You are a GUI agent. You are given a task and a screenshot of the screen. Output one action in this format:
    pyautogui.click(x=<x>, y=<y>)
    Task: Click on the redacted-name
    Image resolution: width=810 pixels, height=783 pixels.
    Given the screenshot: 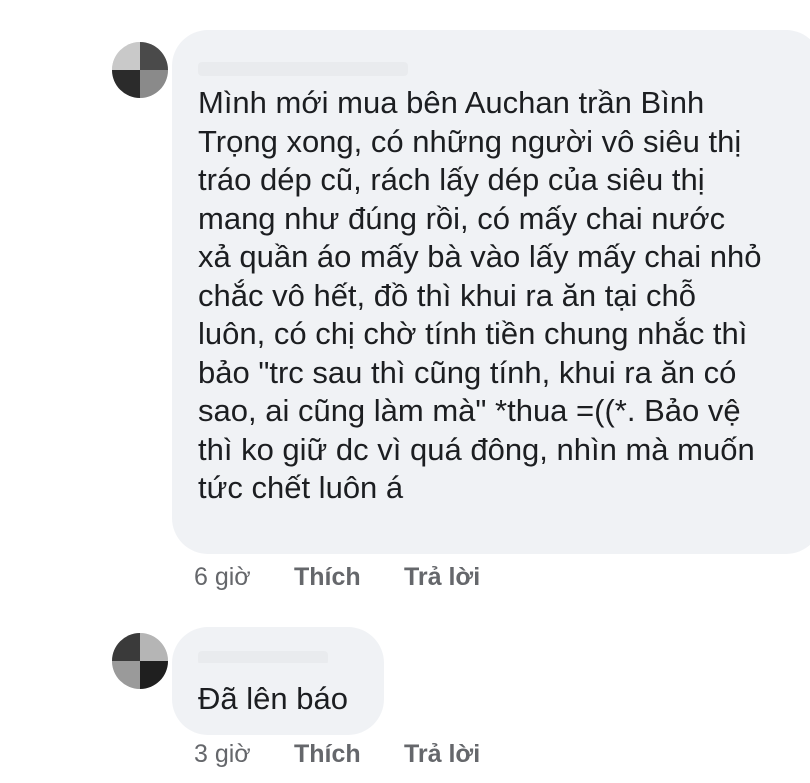 What is the action you would take?
    pyautogui.click(x=263, y=657)
    